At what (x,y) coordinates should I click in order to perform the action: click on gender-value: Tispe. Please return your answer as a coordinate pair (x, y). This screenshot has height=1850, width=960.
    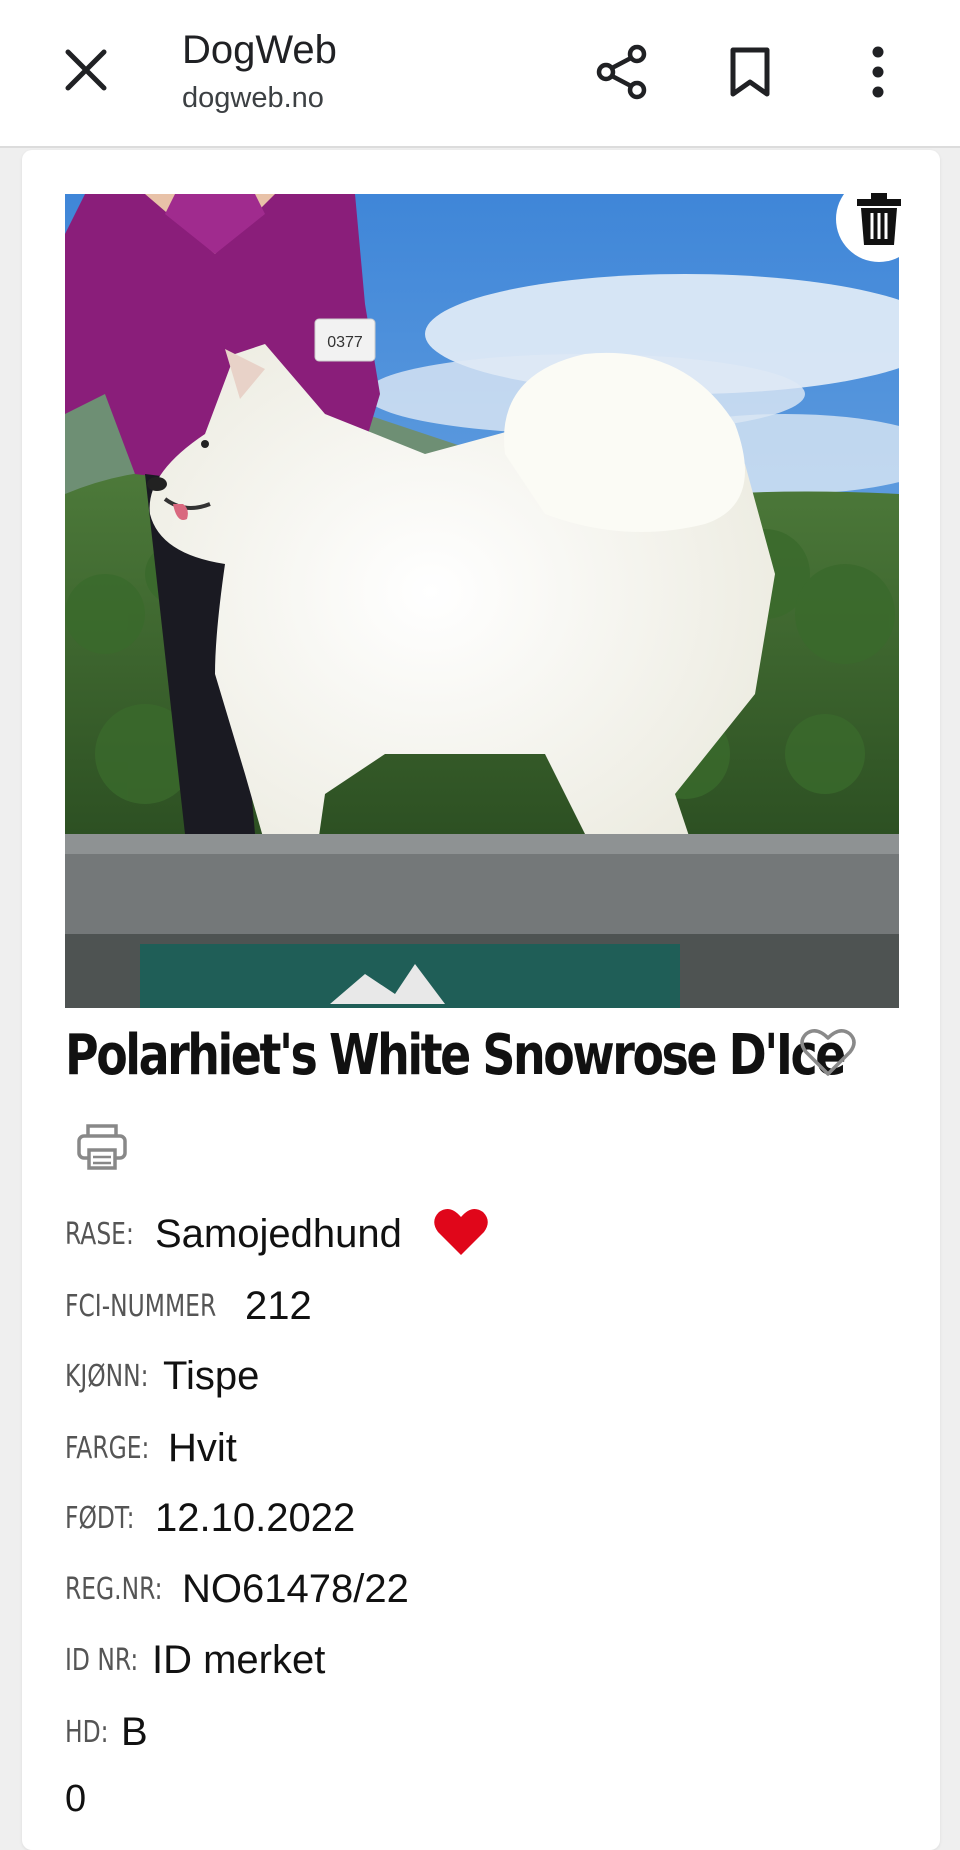
    Looking at the image, I should click on (211, 1375).